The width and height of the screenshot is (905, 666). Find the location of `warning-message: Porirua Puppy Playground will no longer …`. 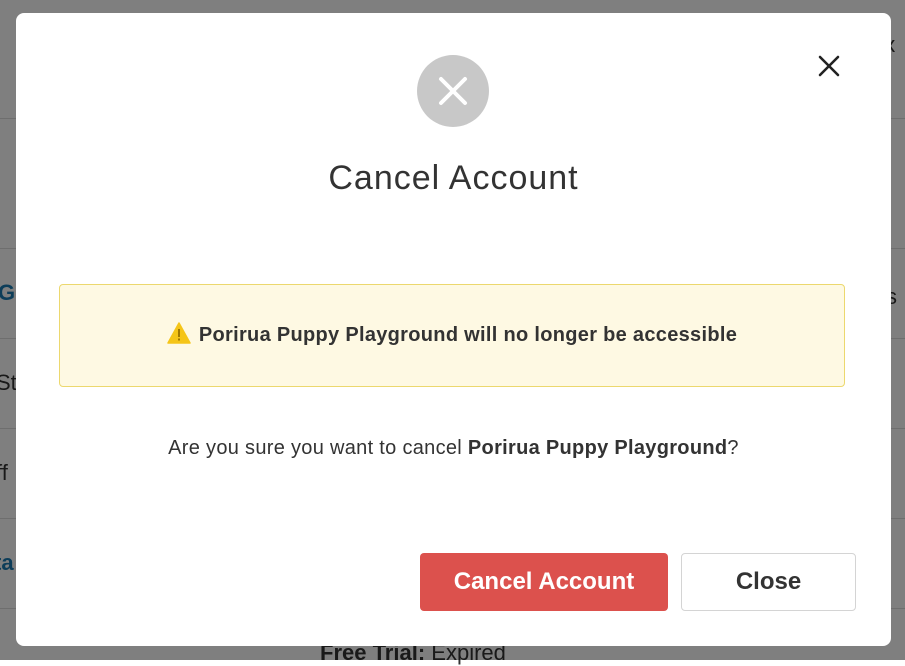

warning-message: Porirua Puppy Playground will no longer … is located at coordinates (452, 336).